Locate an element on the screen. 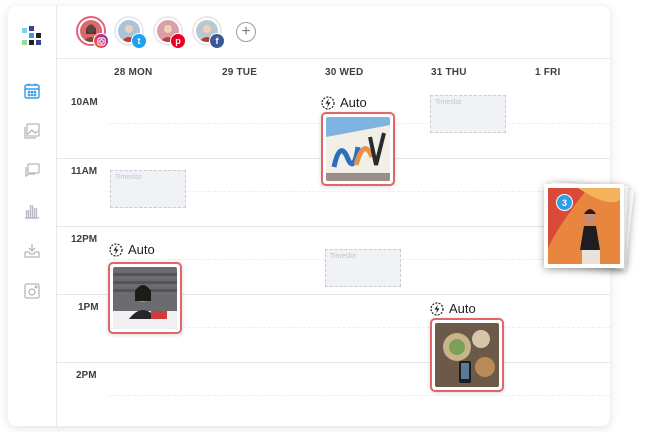  dragged-media-card-front is located at coordinates (584, 226).